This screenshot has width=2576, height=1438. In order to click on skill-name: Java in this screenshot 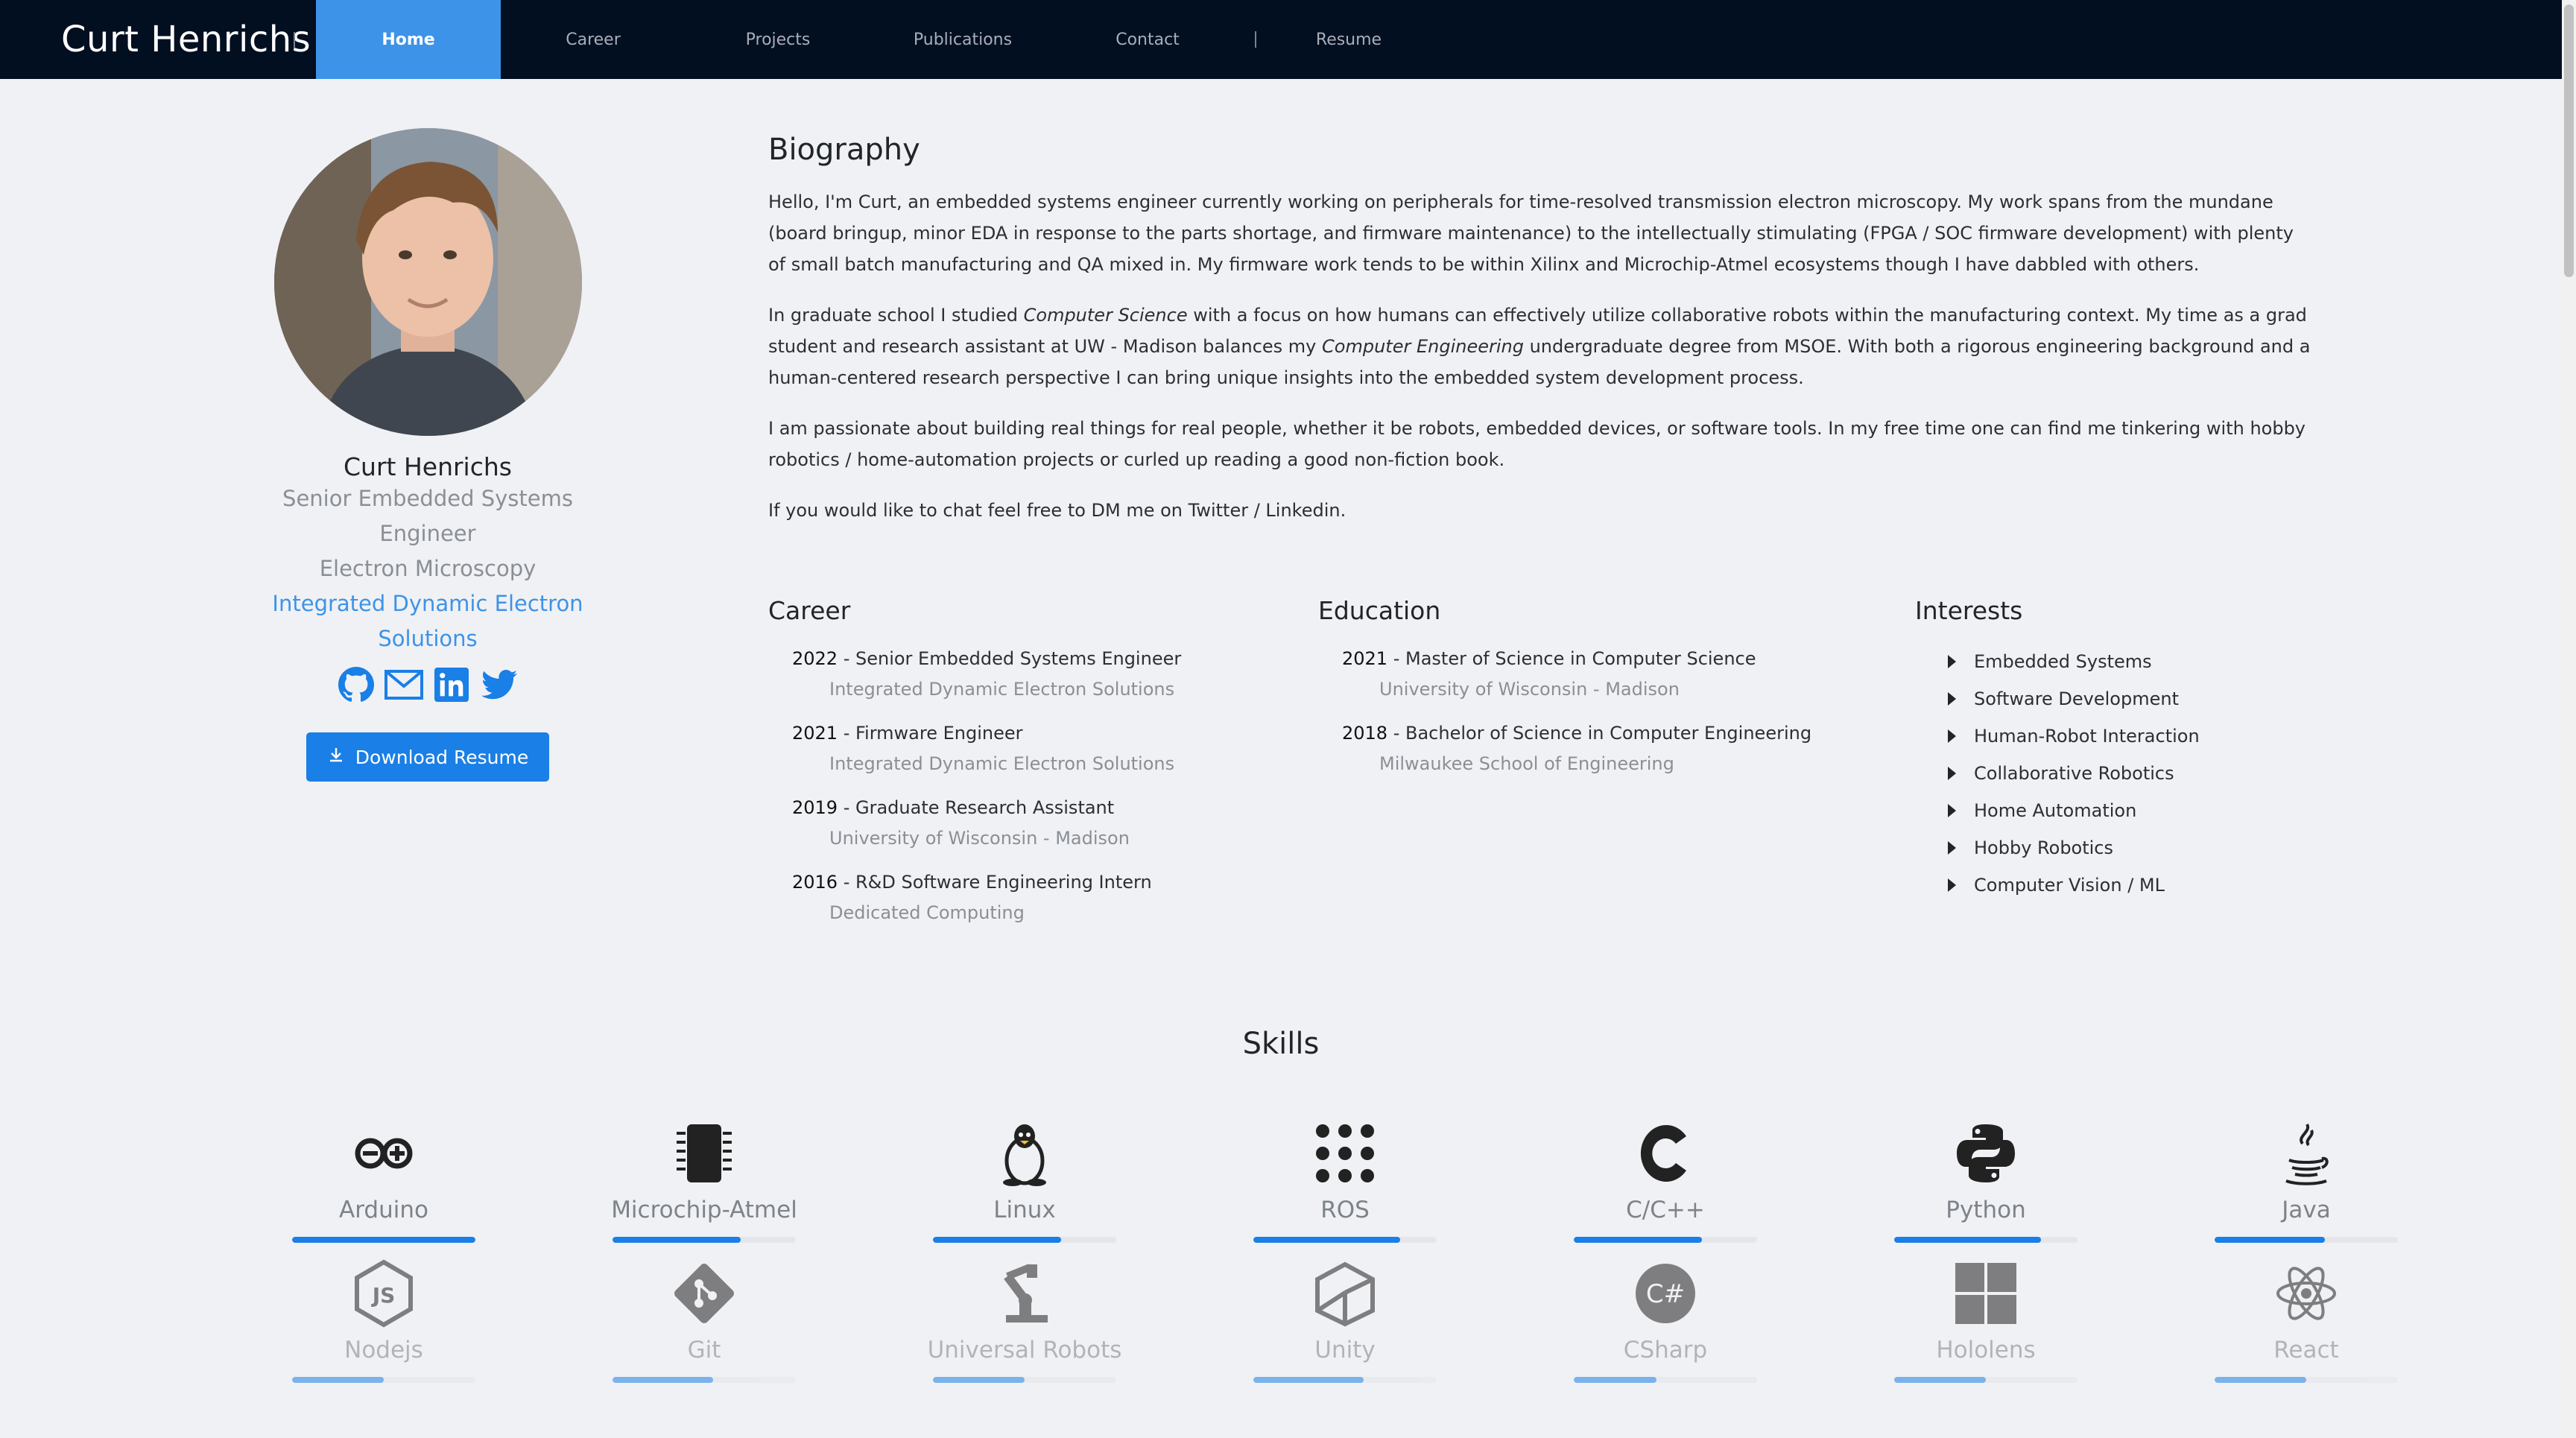, I will do `click(2306, 1210)`.